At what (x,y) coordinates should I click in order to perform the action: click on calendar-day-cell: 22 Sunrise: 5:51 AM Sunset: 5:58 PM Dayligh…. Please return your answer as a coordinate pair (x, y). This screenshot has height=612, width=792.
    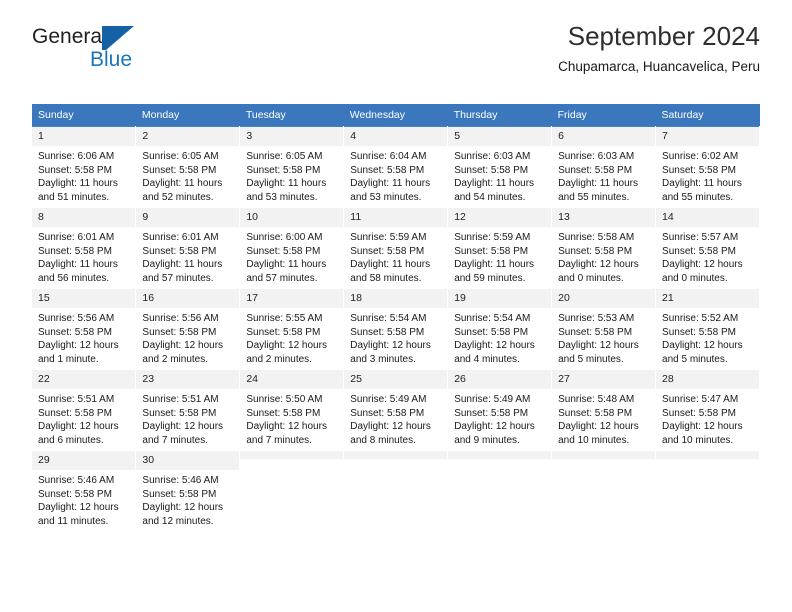
    Looking at the image, I should click on (84, 410).